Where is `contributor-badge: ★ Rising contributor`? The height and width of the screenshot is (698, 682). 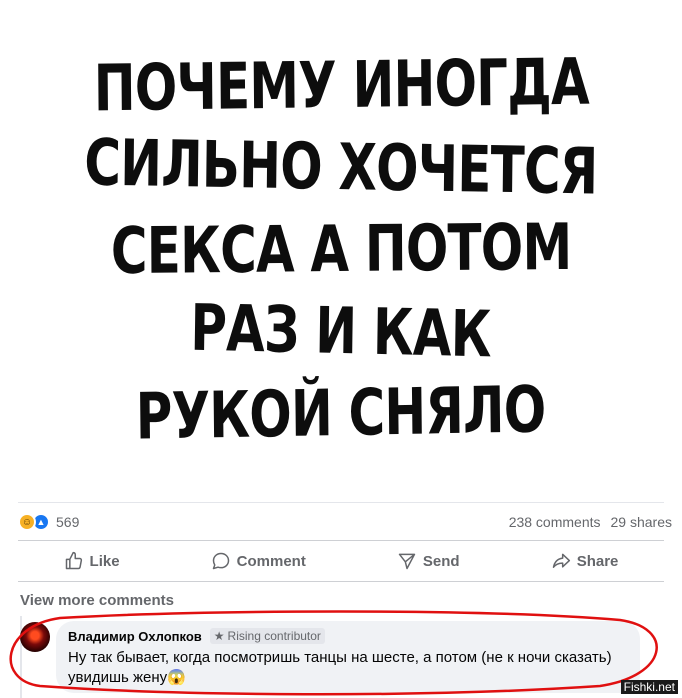
contributor-badge: ★ Rising contributor is located at coordinates (267, 636).